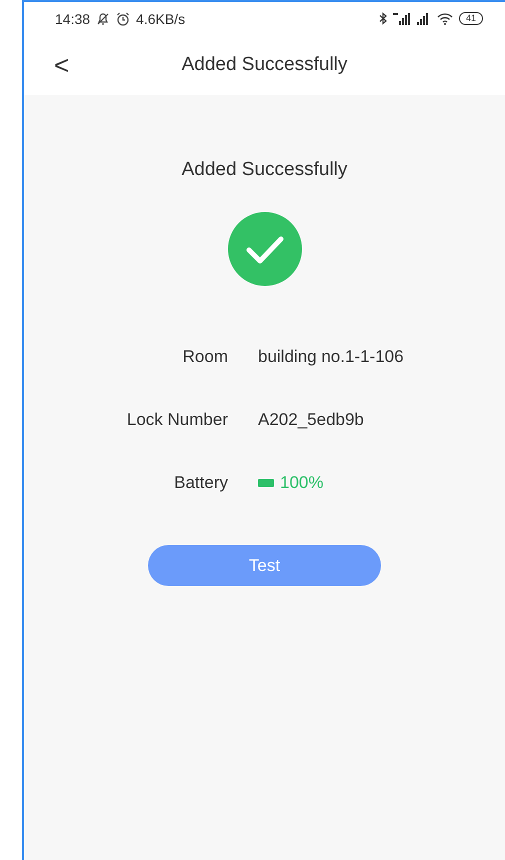 This screenshot has height=860, width=505. I want to click on detail-value: building no.1-1-106, so click(331, 357).